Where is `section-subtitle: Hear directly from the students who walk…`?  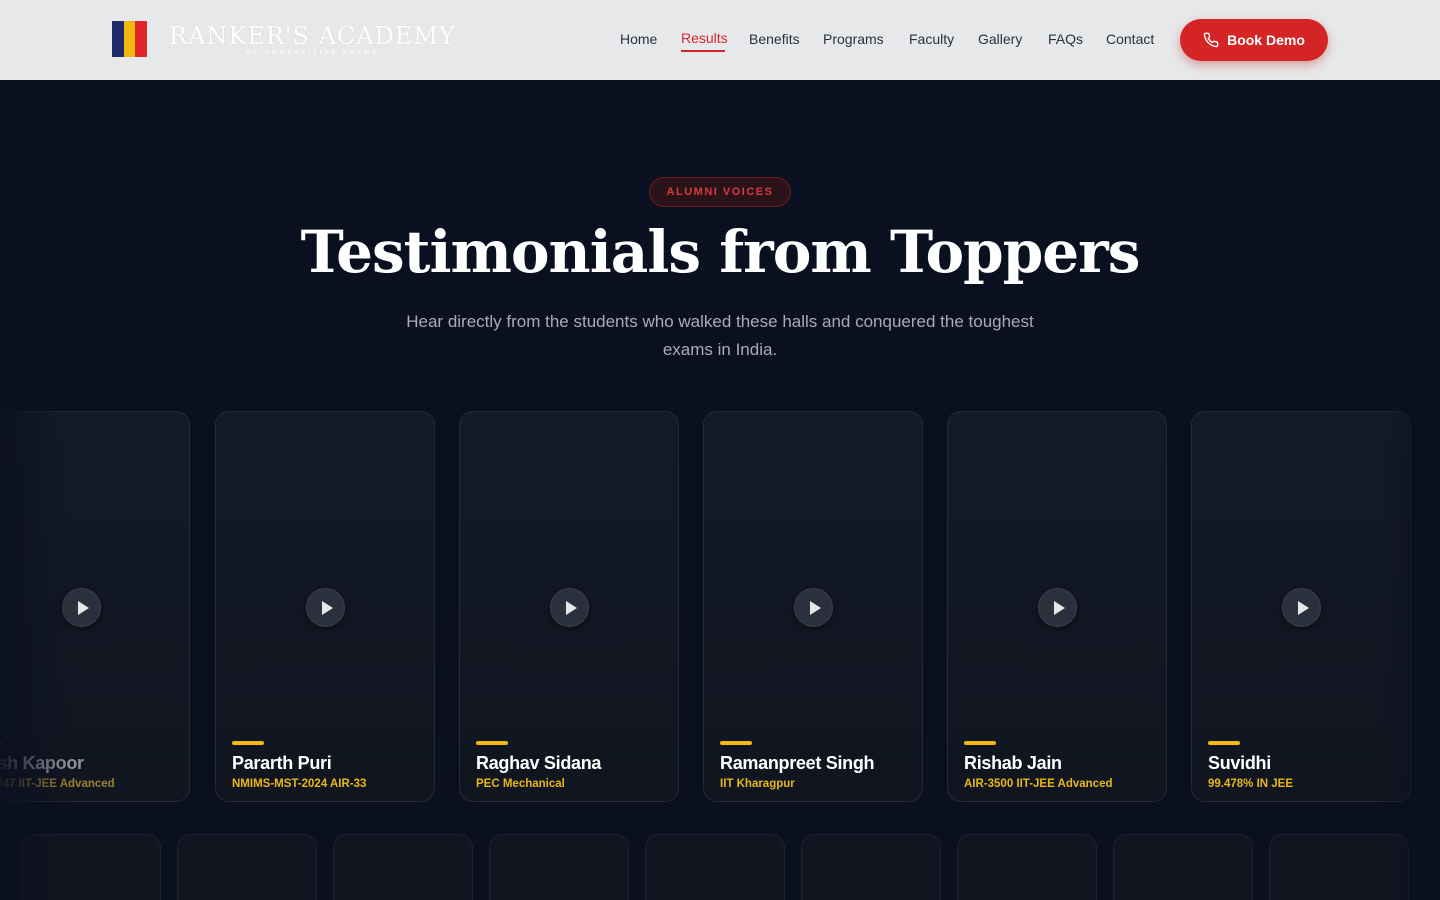 section-subtitle: Hear directly from the students who walk… is located at coordinates (720, 335).